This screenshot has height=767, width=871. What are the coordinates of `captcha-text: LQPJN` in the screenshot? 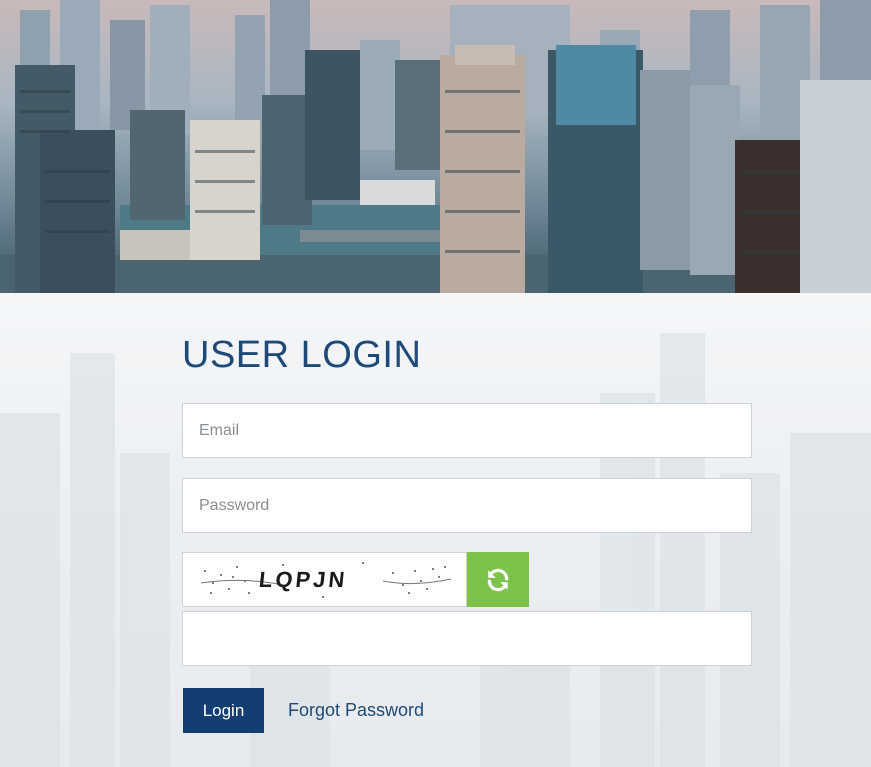 It's located at (303, 579).